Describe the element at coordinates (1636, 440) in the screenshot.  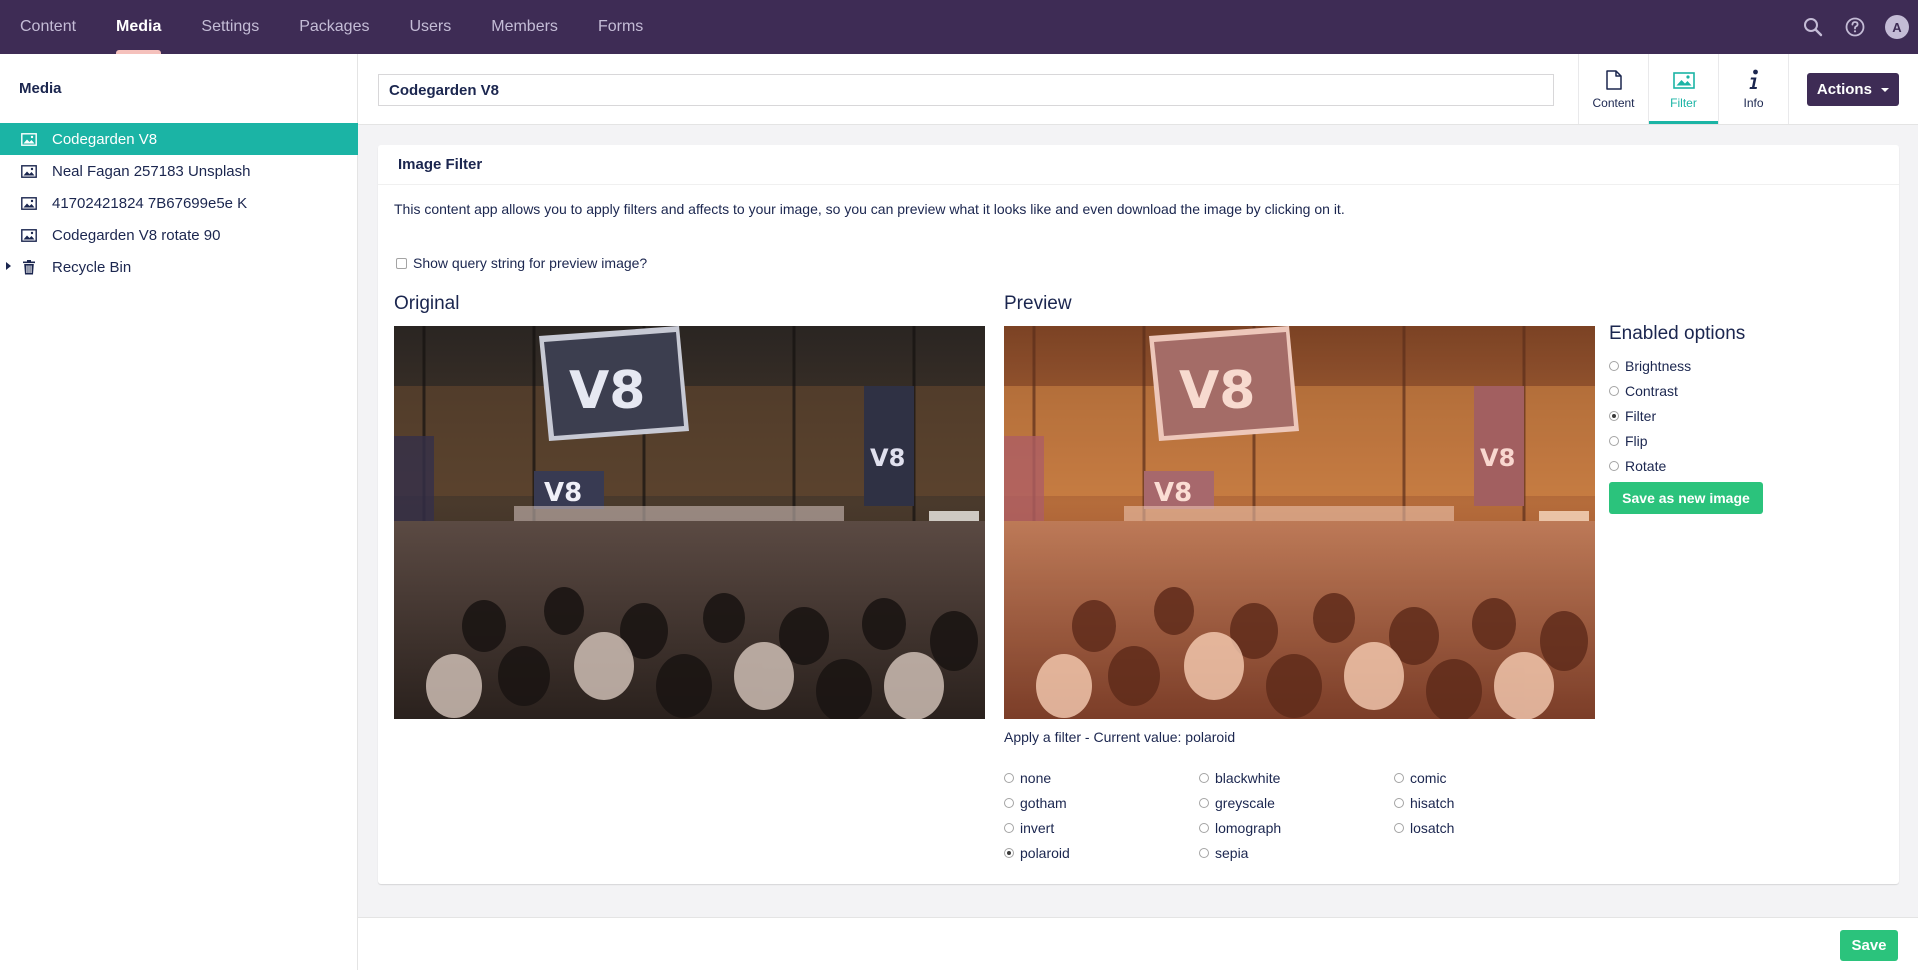
I see `option-label: Flip` at that location.